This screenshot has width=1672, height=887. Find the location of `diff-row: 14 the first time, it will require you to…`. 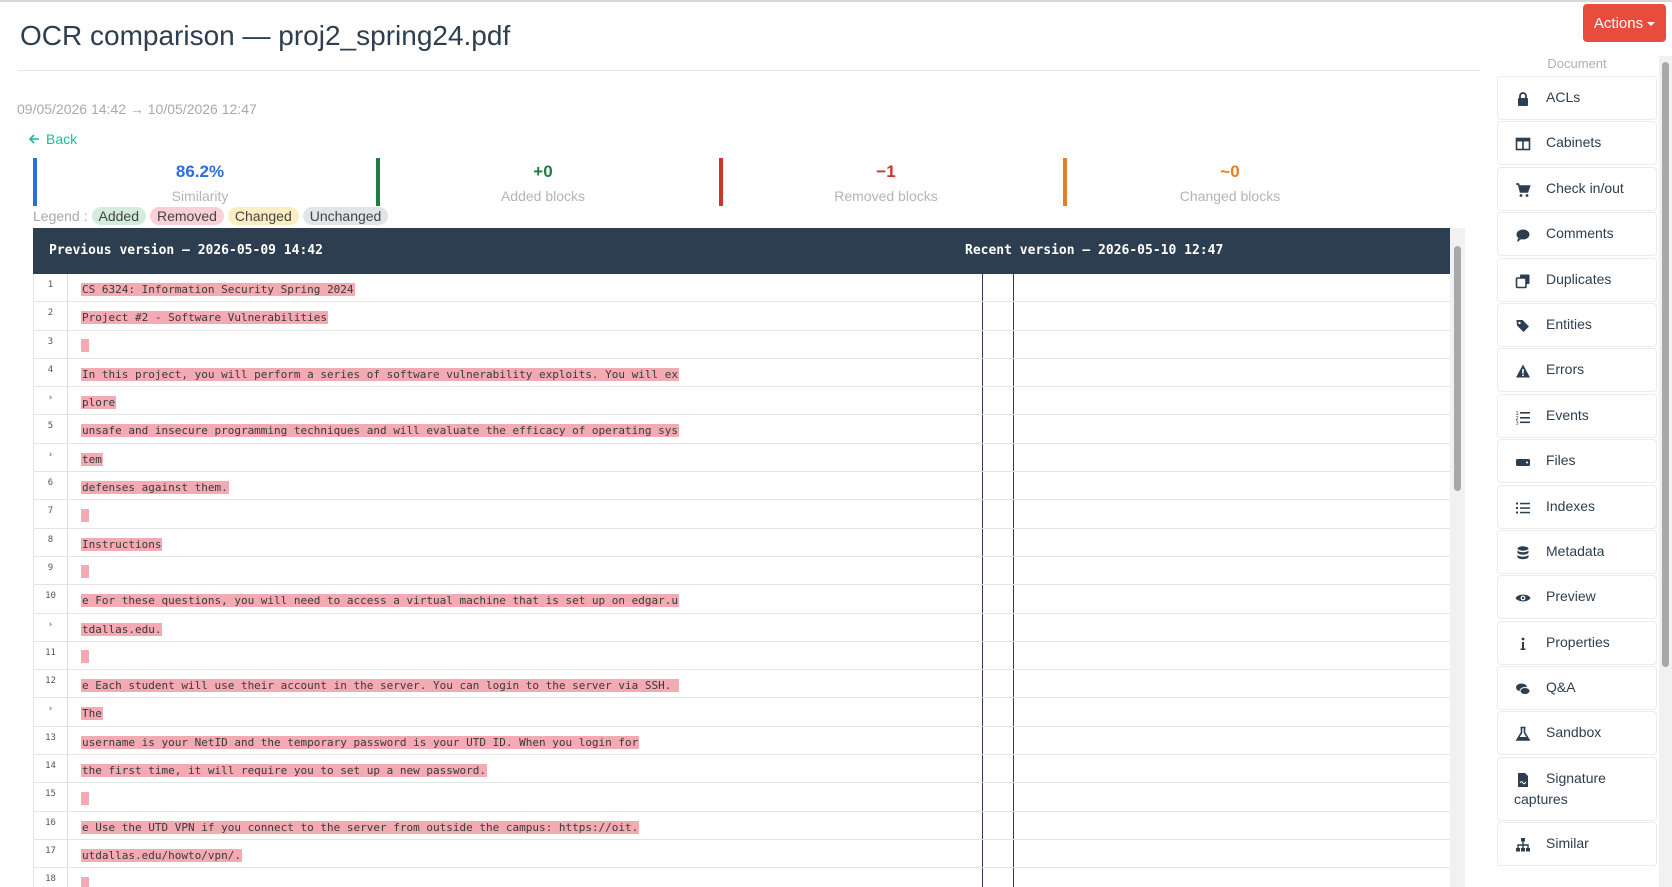

diff-row: 14 the first time, it will require you to… is located at coordinates (741, 769).